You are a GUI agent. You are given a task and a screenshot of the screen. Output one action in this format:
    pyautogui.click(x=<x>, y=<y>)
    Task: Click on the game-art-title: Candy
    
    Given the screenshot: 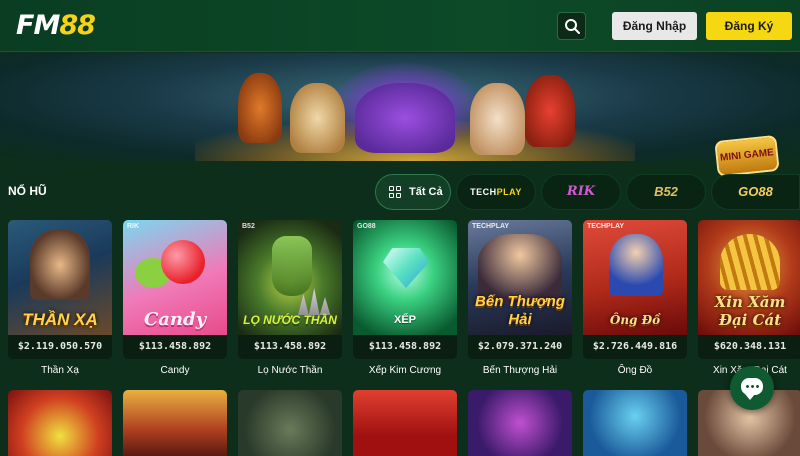 What is the action you would take?
    pyautogui.click(x=175, y=319)
    